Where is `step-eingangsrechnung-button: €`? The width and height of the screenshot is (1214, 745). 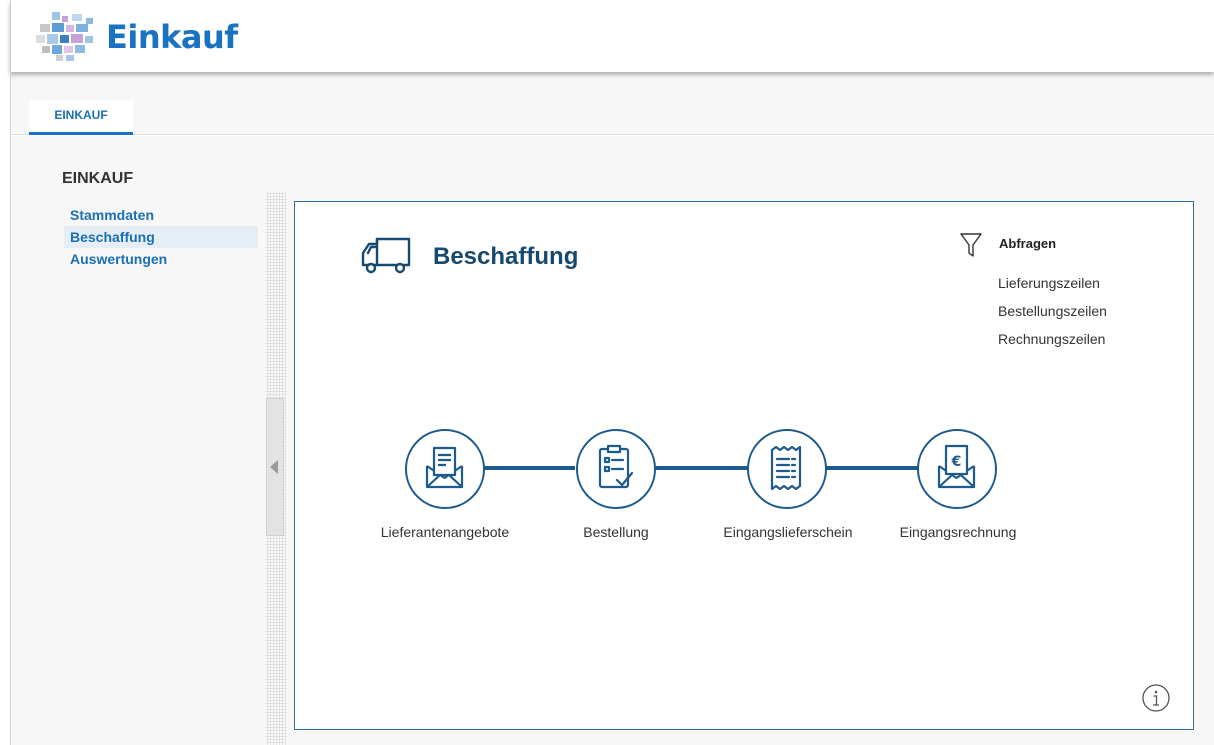 step-eingangsrechnung-button: € is located at coordinates (957, 469).